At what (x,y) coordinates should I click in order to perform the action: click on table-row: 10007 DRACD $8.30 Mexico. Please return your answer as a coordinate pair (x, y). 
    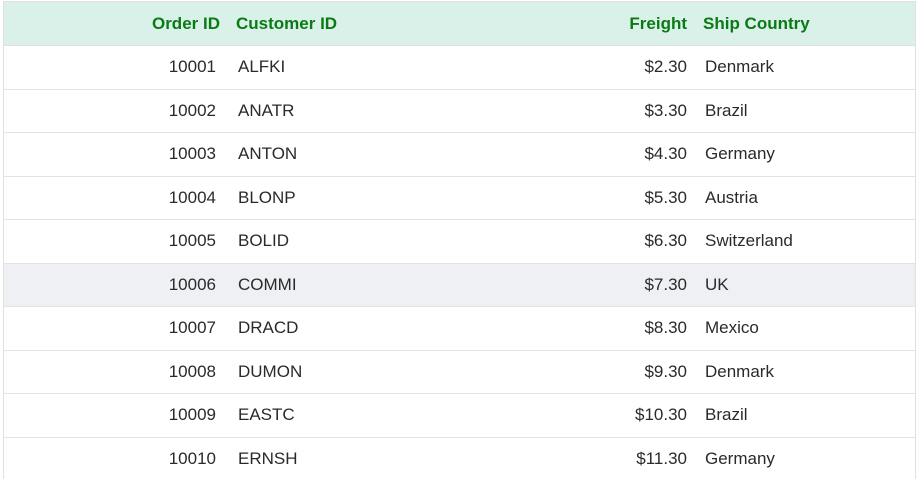
    Looking at the image, I should click on (459, 329).